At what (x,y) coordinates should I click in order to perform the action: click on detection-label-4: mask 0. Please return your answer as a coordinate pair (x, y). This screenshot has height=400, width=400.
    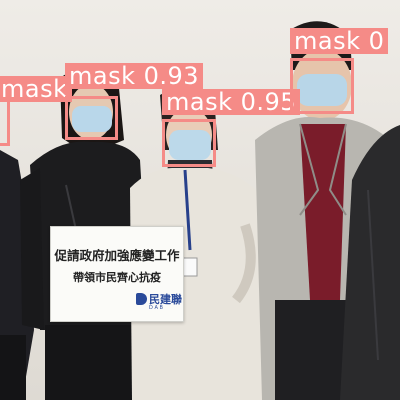
    Looking at the image, I should click on (339, 41).